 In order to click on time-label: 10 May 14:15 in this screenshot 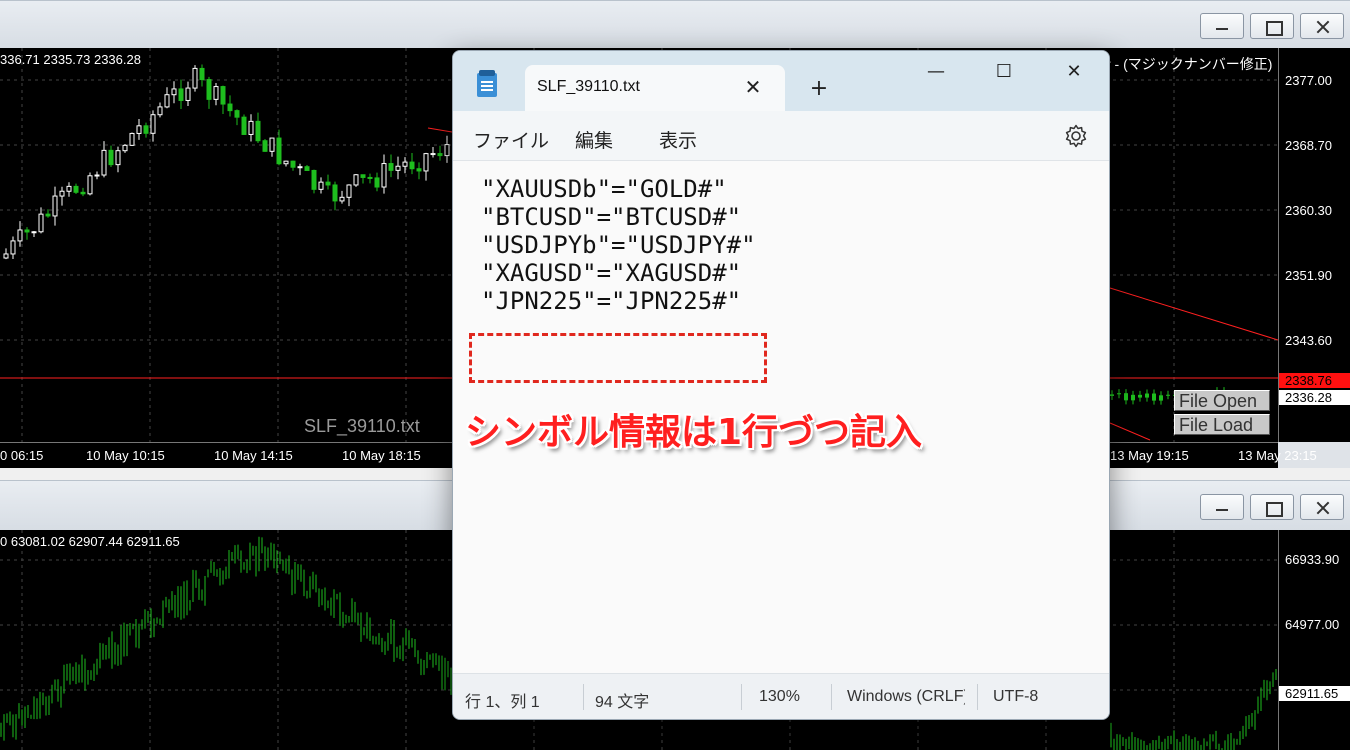, I will do `click(253, 455)`.